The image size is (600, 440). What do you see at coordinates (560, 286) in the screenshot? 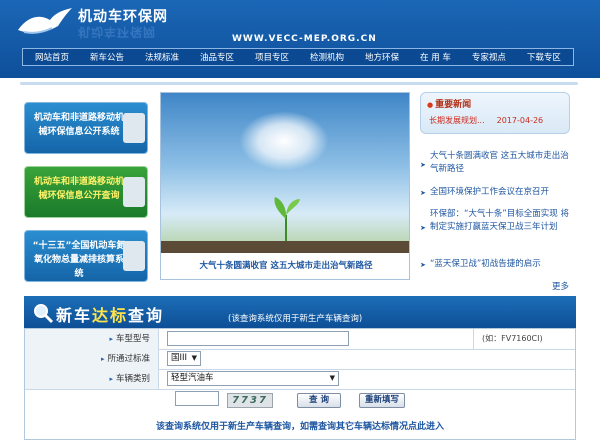
I see `more-news-link: 更多` at bounding box center [560, 286].